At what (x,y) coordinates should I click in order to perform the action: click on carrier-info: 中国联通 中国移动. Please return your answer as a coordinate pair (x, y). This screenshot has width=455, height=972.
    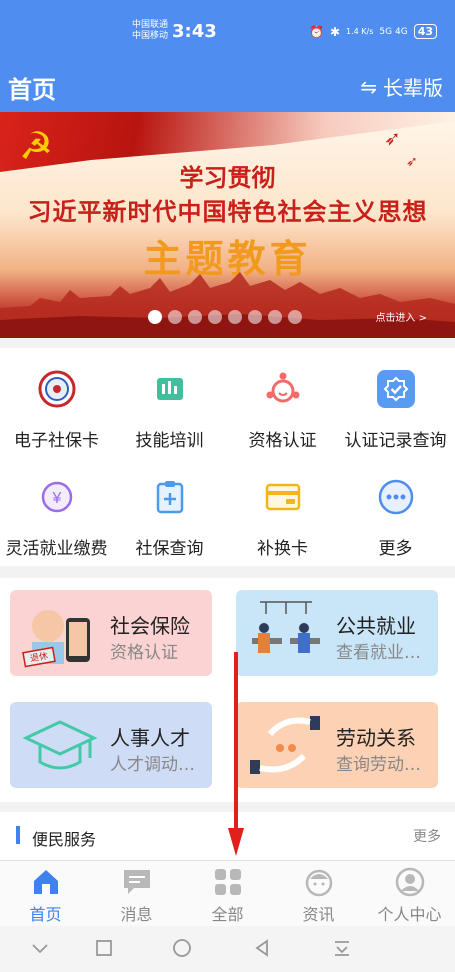
    Looking at the image, I should click on (150, 30).